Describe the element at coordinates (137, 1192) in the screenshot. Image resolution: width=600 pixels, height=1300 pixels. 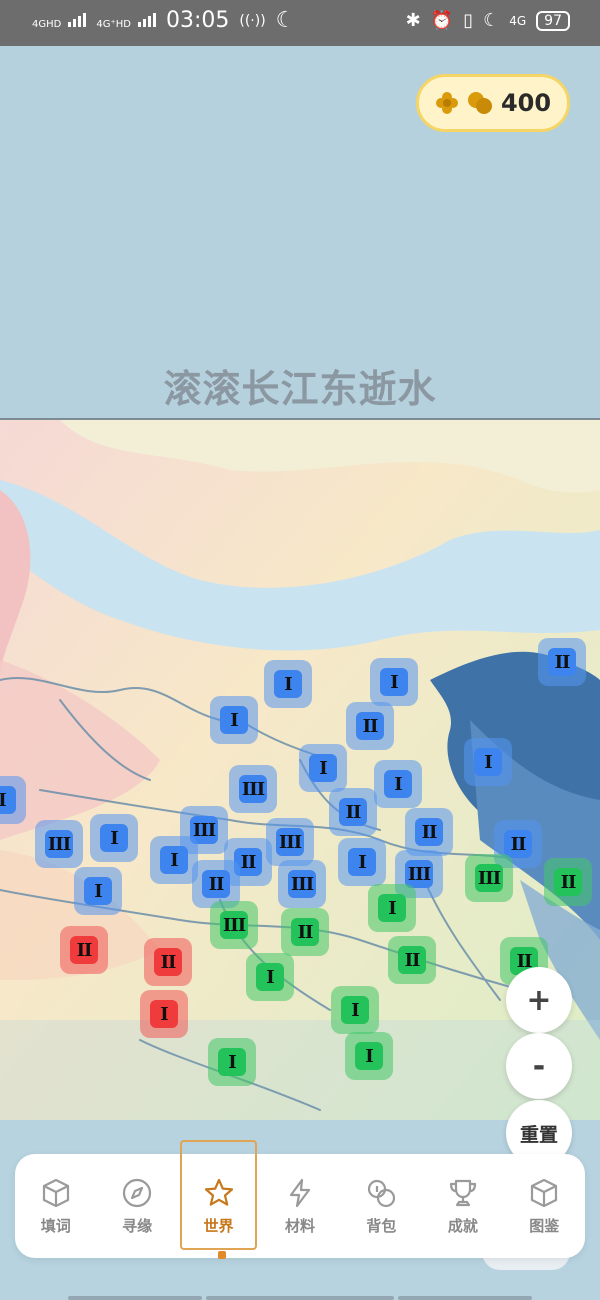
I see `compass-icon` at that location.